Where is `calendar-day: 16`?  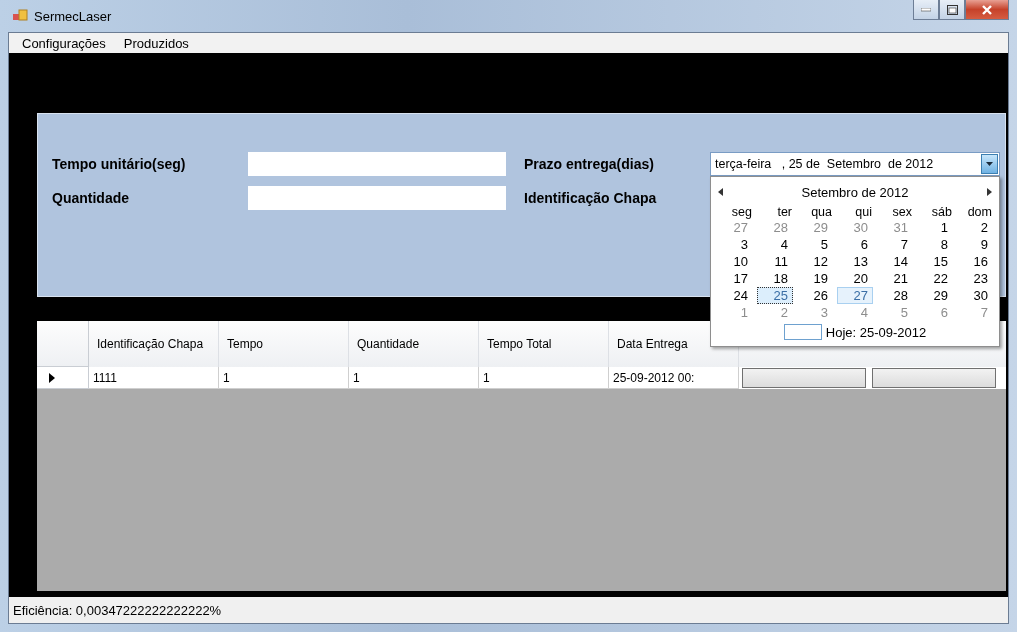 calendar-day: 16 is located at coordinates (975, 261).